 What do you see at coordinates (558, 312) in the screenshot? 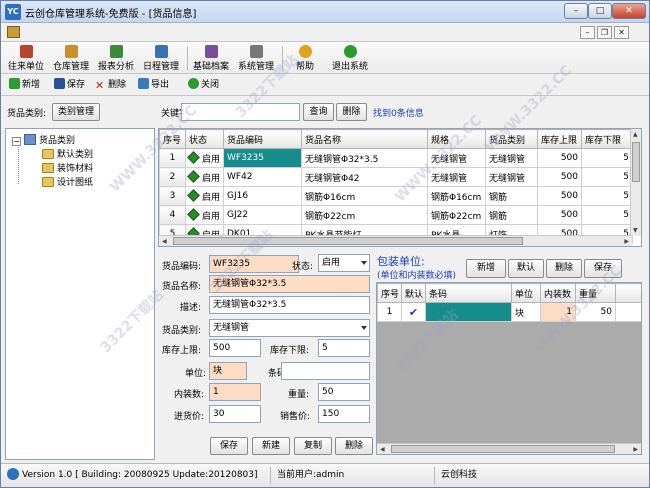
I see `pack-row-pack: 1` at bounding box center [558, 312].